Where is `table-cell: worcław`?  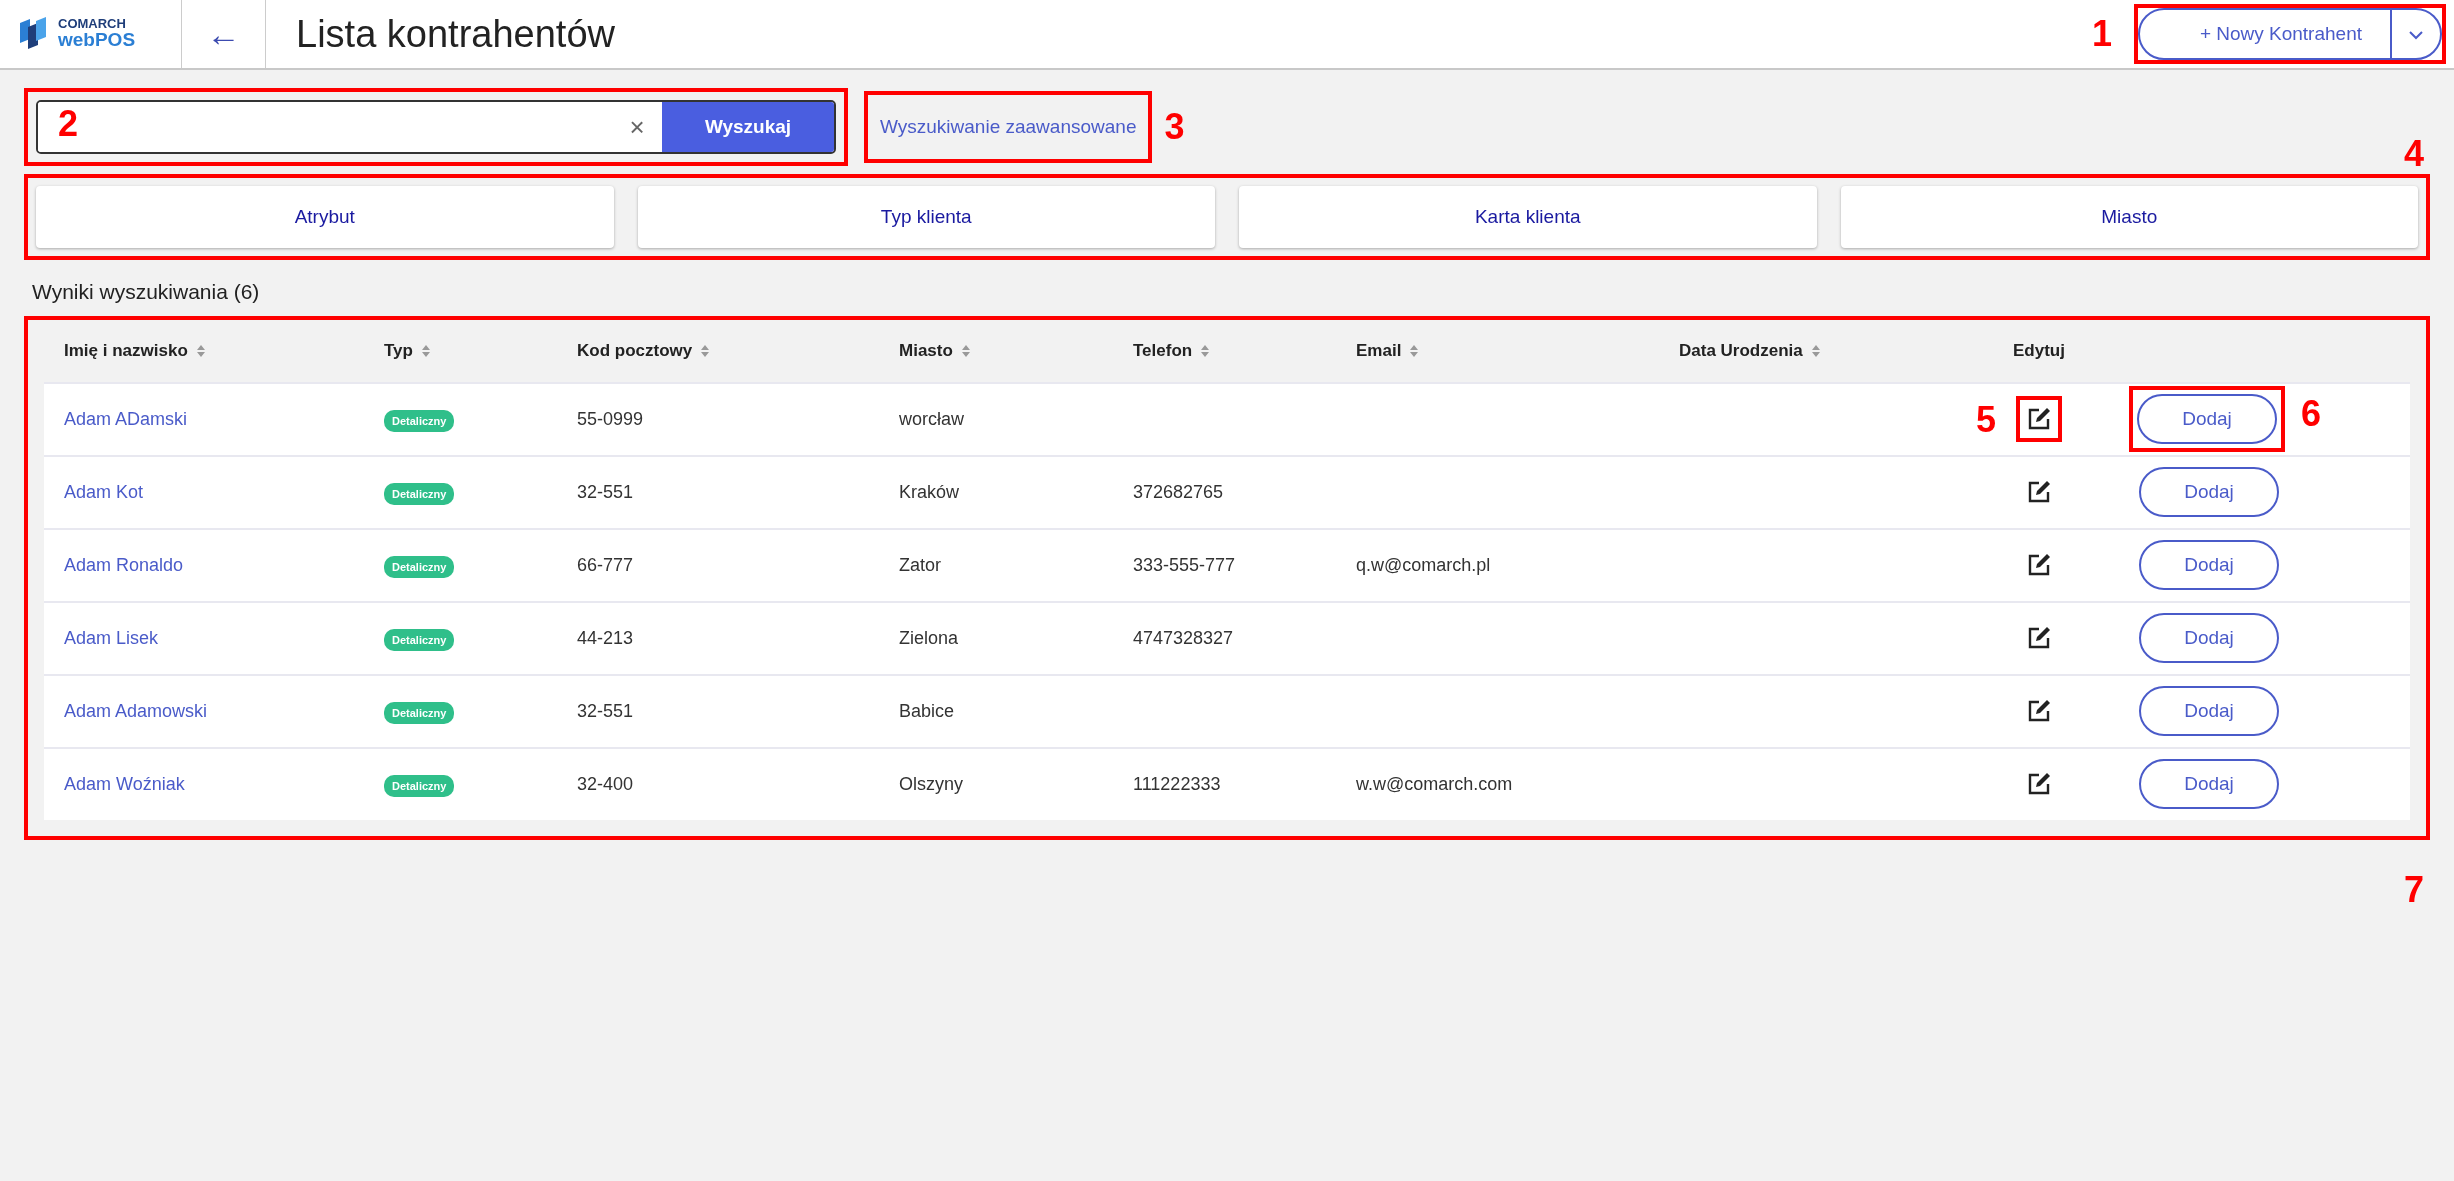 table-cell: worcław is located at coordinates (931, 418).